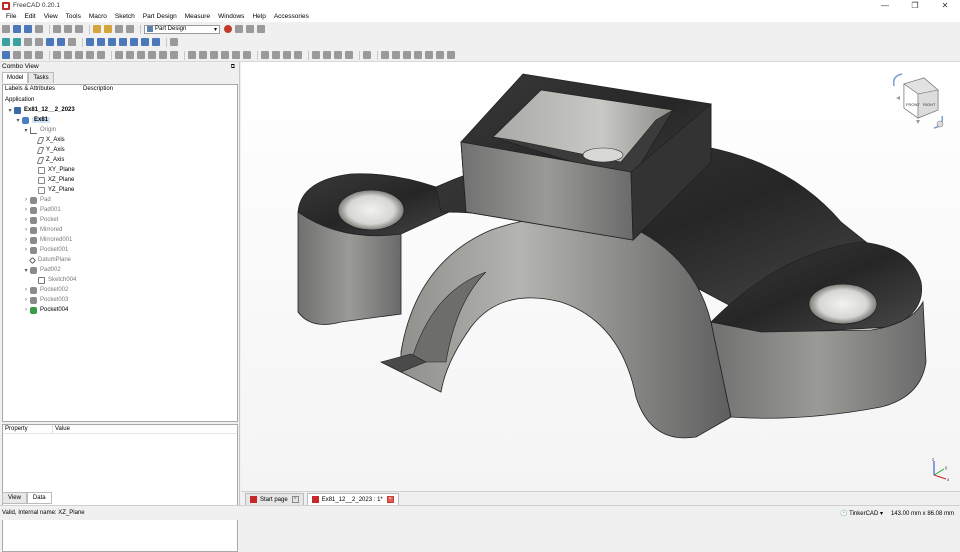  Describe the element at coordinates (915, 5) in the screenshot. I see `maximize-button: ❐` at that location.